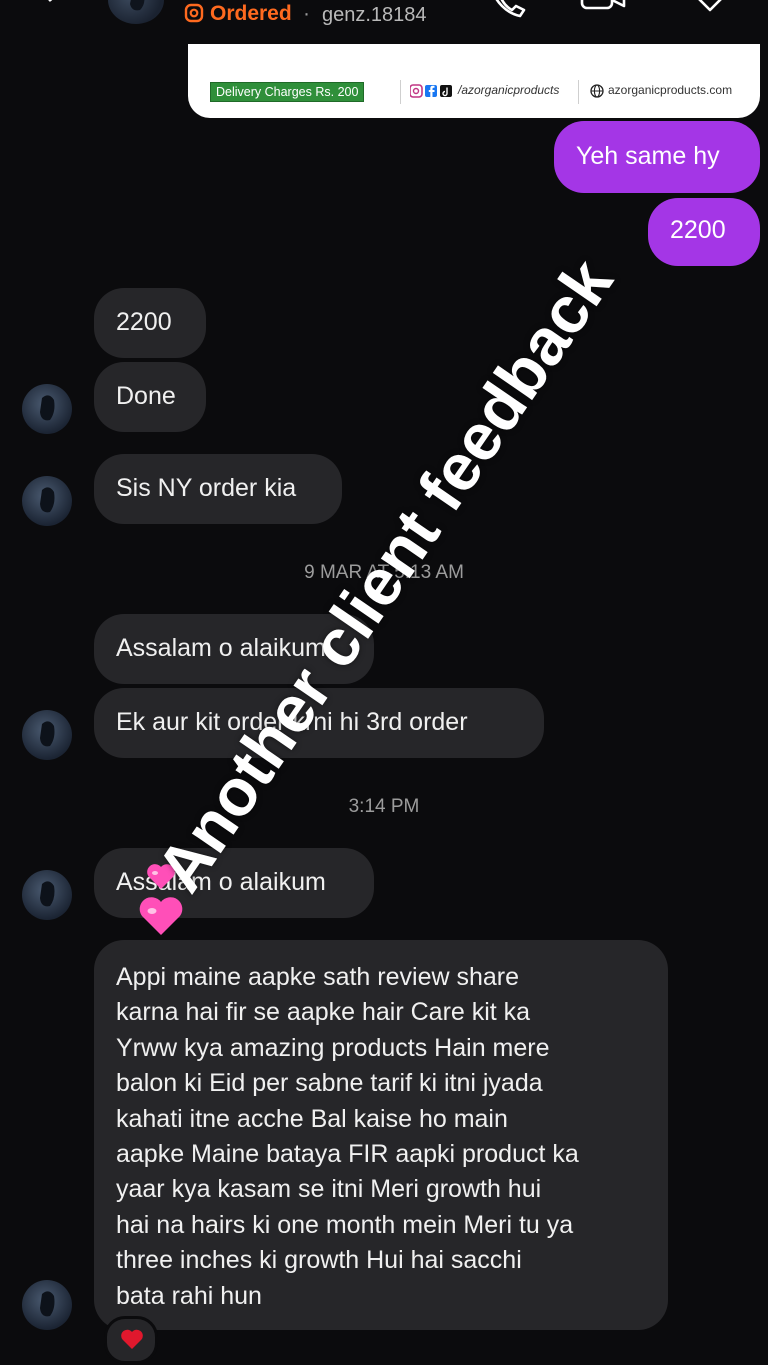  Describe the element at coordinates (287, 92) in the screenshot. I see `delivery-charges-badge: Delivery Charges Rs. 200` at that location.